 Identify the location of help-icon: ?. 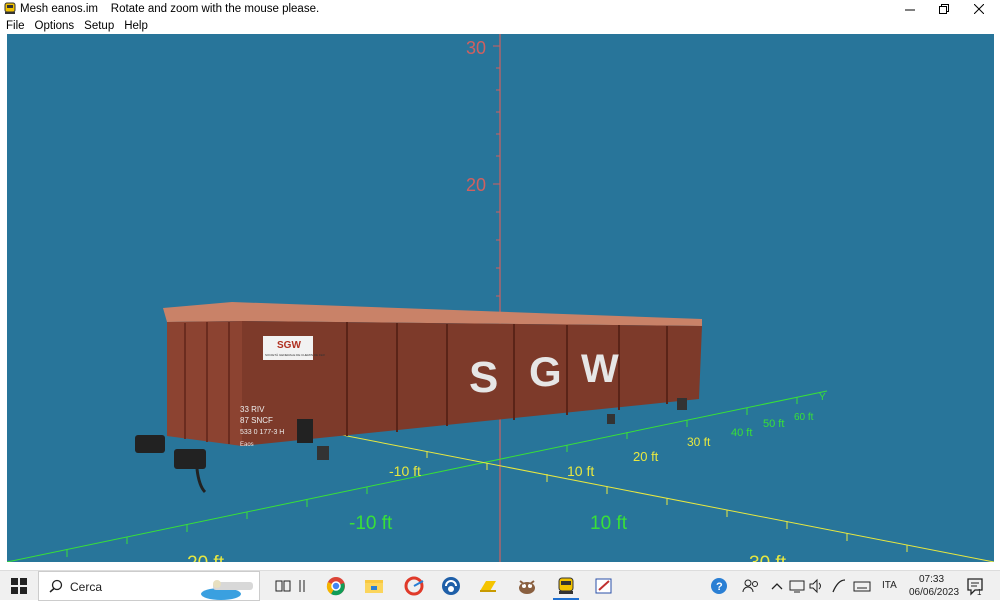
(719, 586).